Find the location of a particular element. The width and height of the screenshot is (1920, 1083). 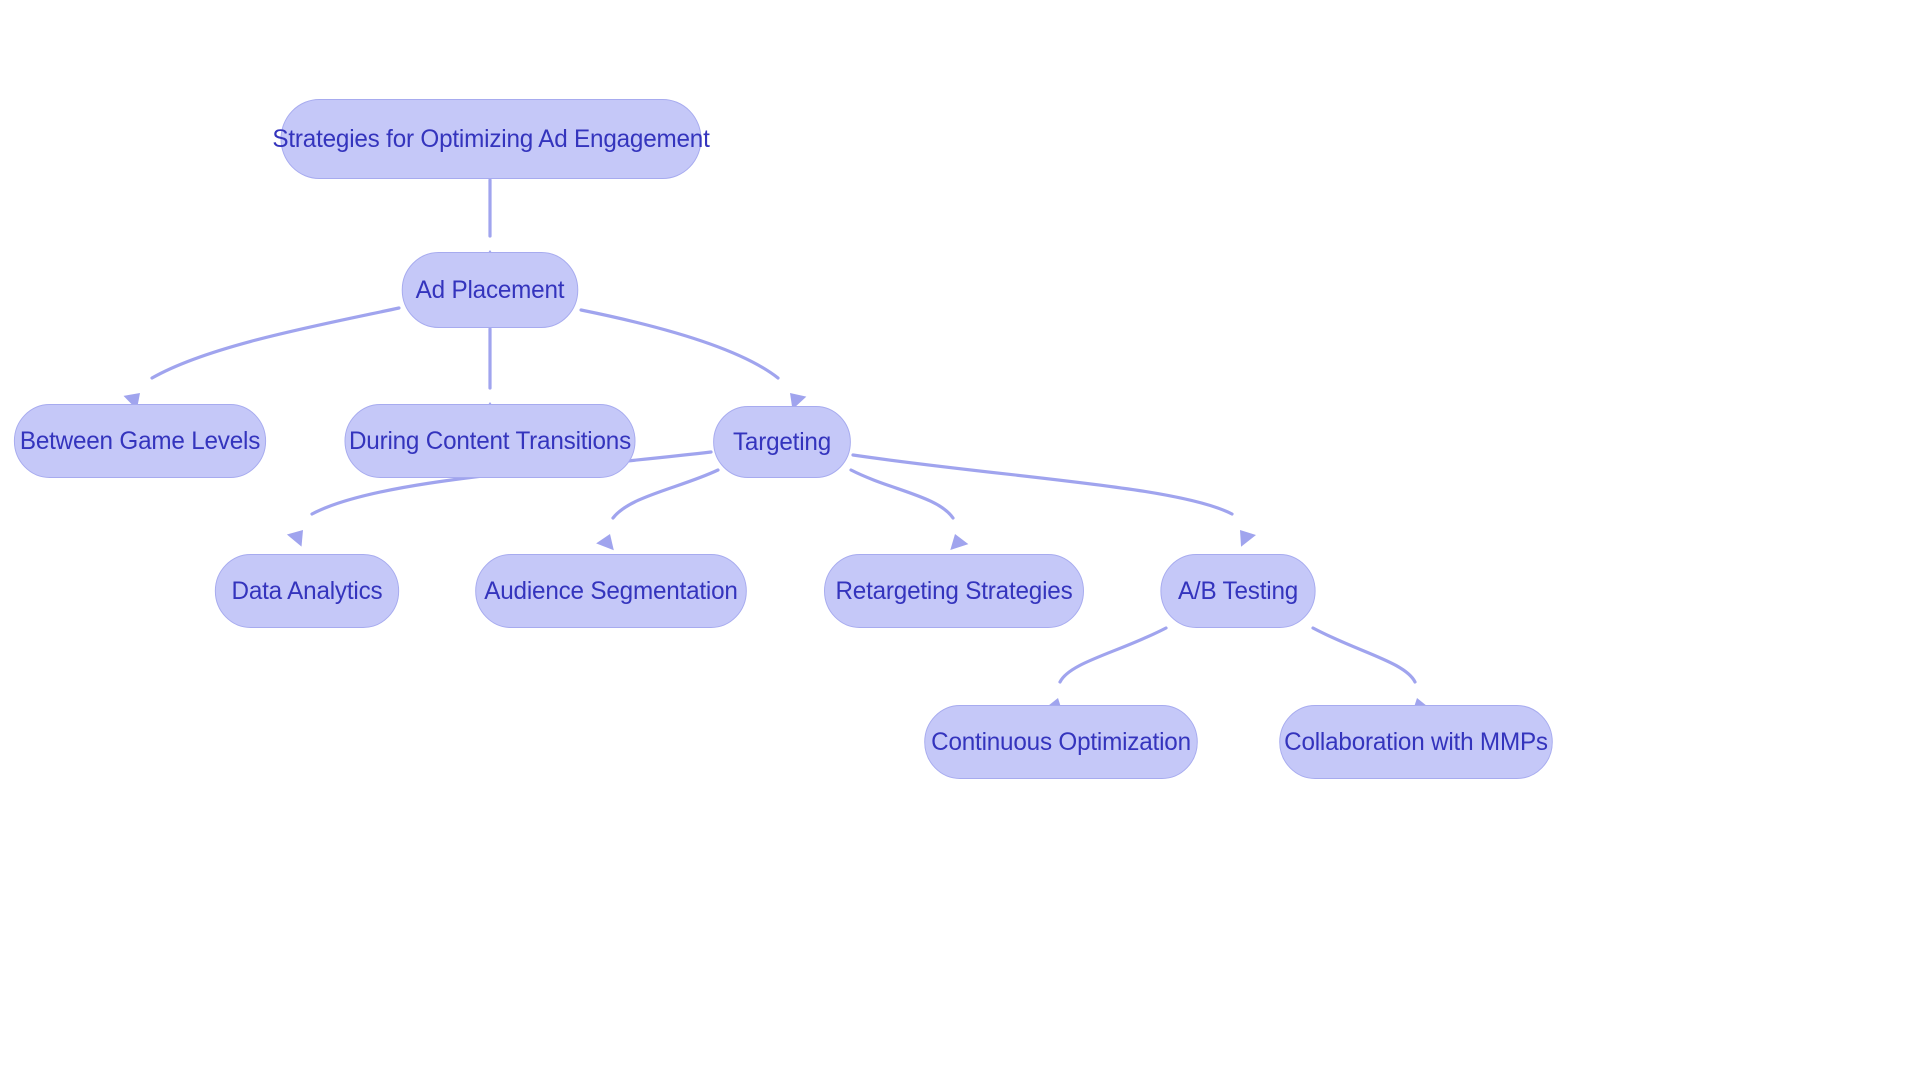

node-label-ab_testing: A/B Testing is located at coordinates (1238, 590).